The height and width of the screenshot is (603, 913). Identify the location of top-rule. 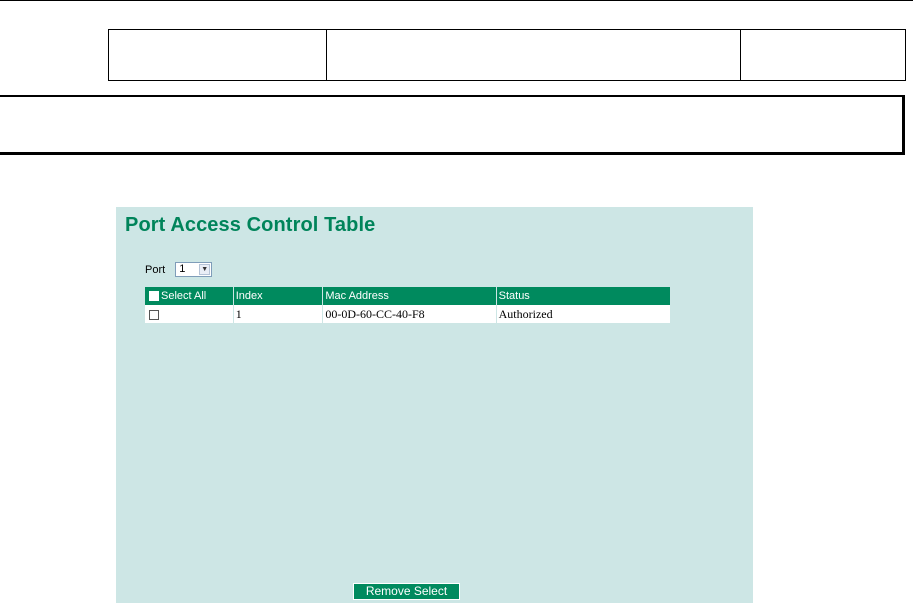
(456, 0).